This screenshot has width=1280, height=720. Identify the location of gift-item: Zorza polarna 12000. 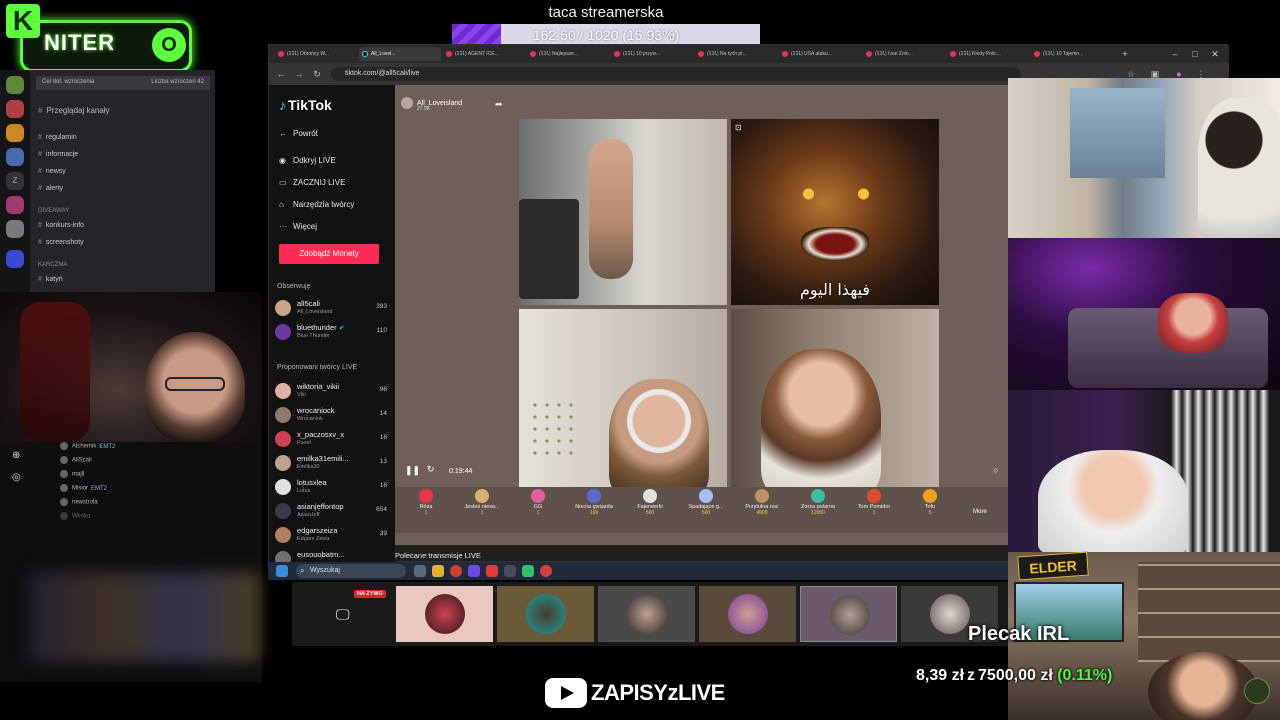
(818, 502).